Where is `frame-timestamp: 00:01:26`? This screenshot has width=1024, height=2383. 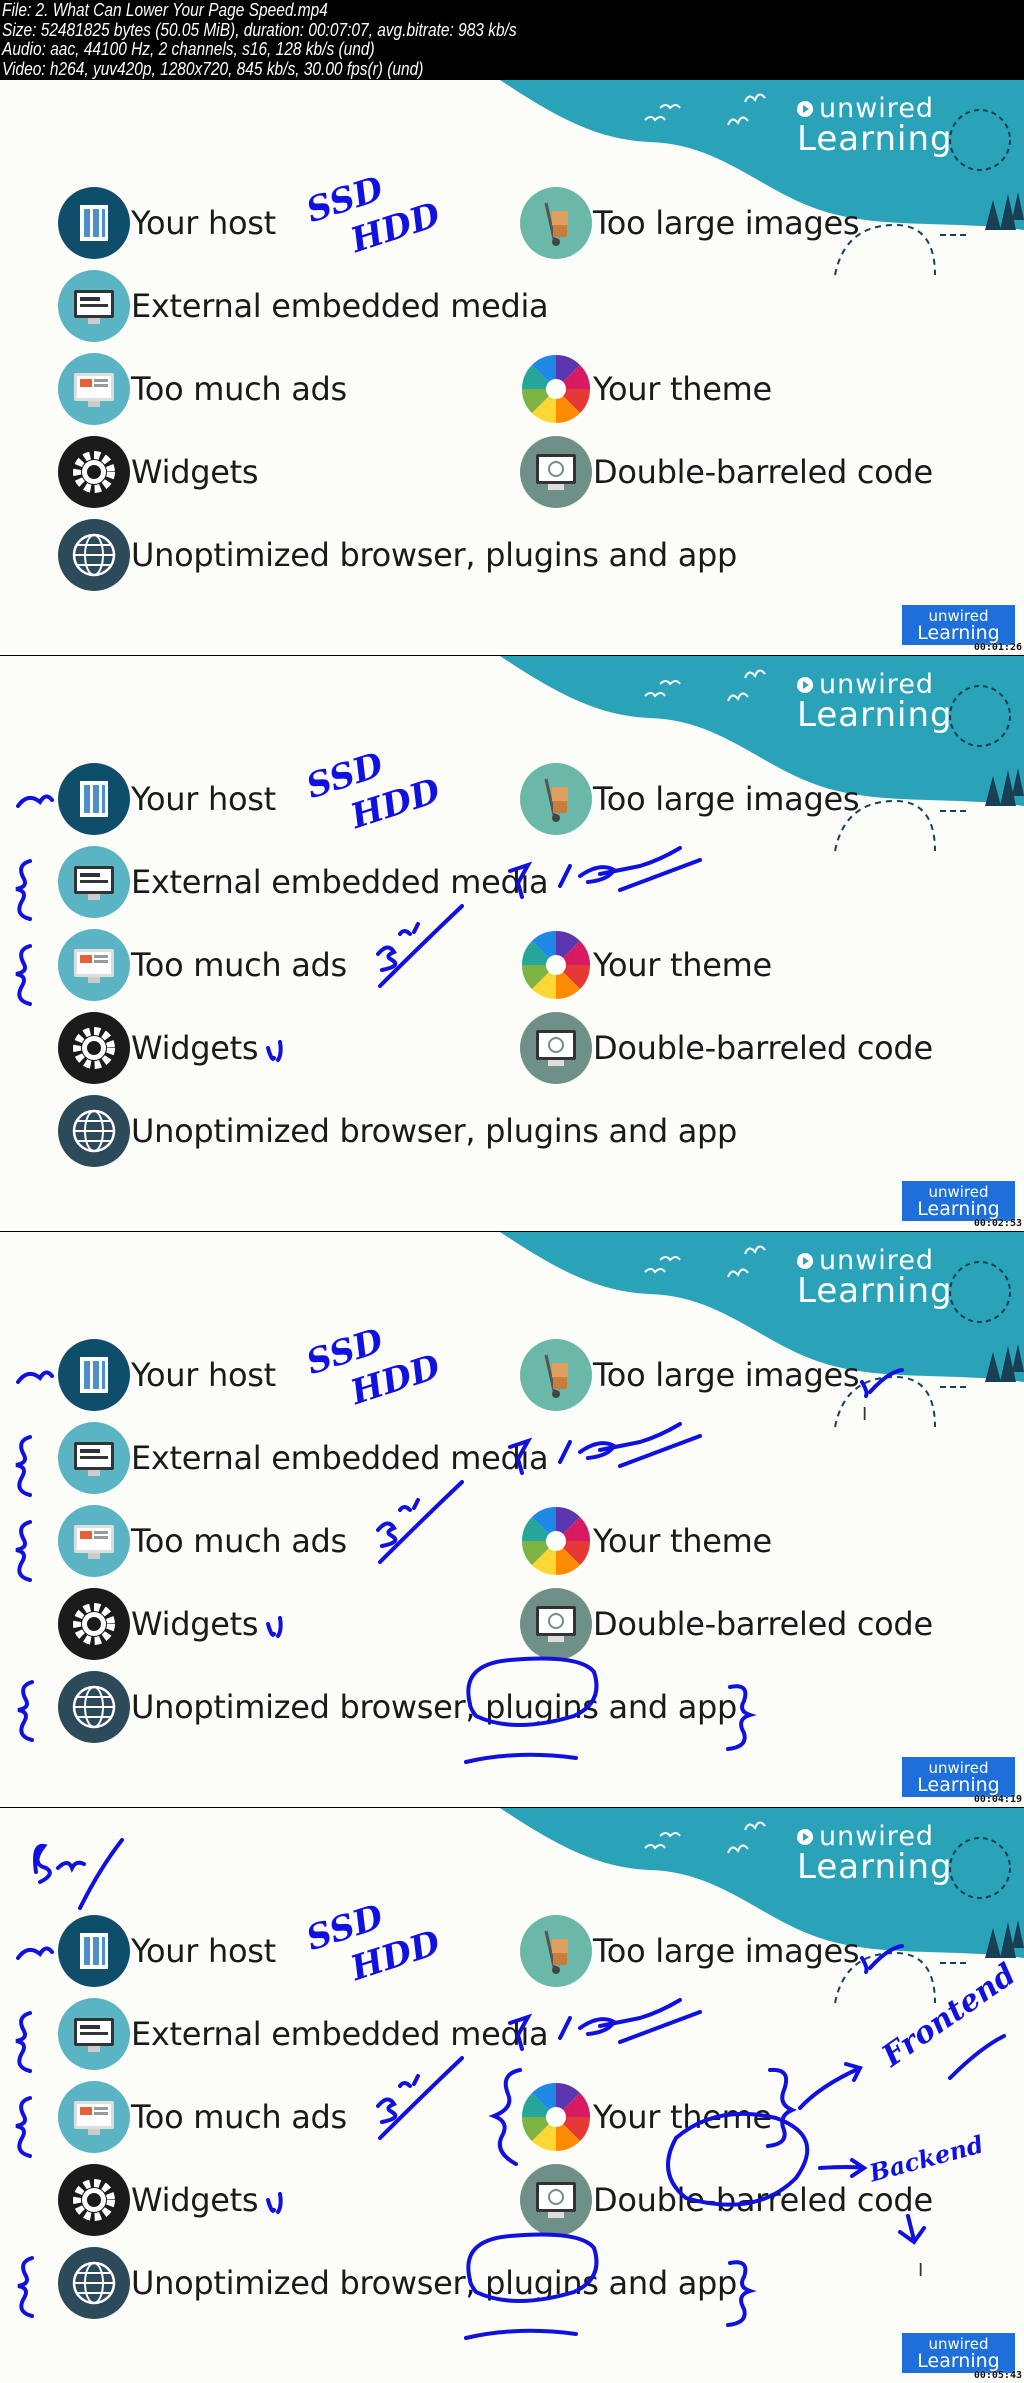 frame-timestamp: 00:01:26 is located at coordinates (997, 647).